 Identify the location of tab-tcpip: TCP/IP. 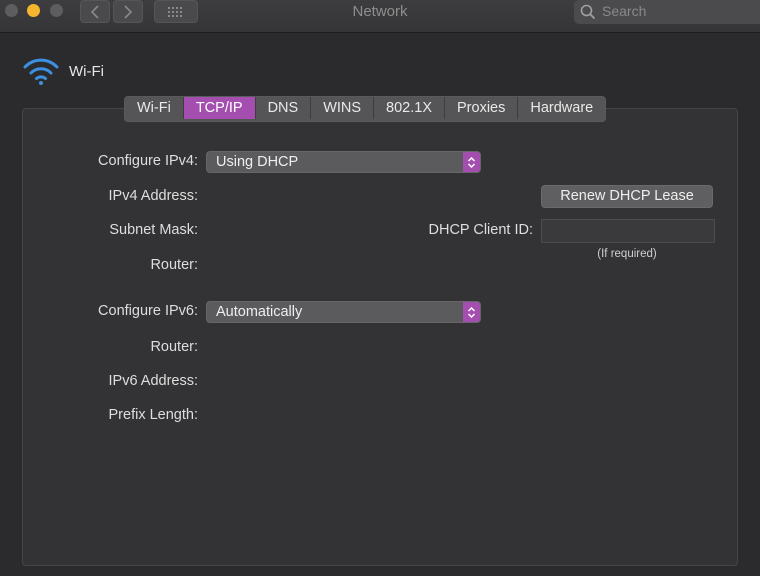
(219, 108).